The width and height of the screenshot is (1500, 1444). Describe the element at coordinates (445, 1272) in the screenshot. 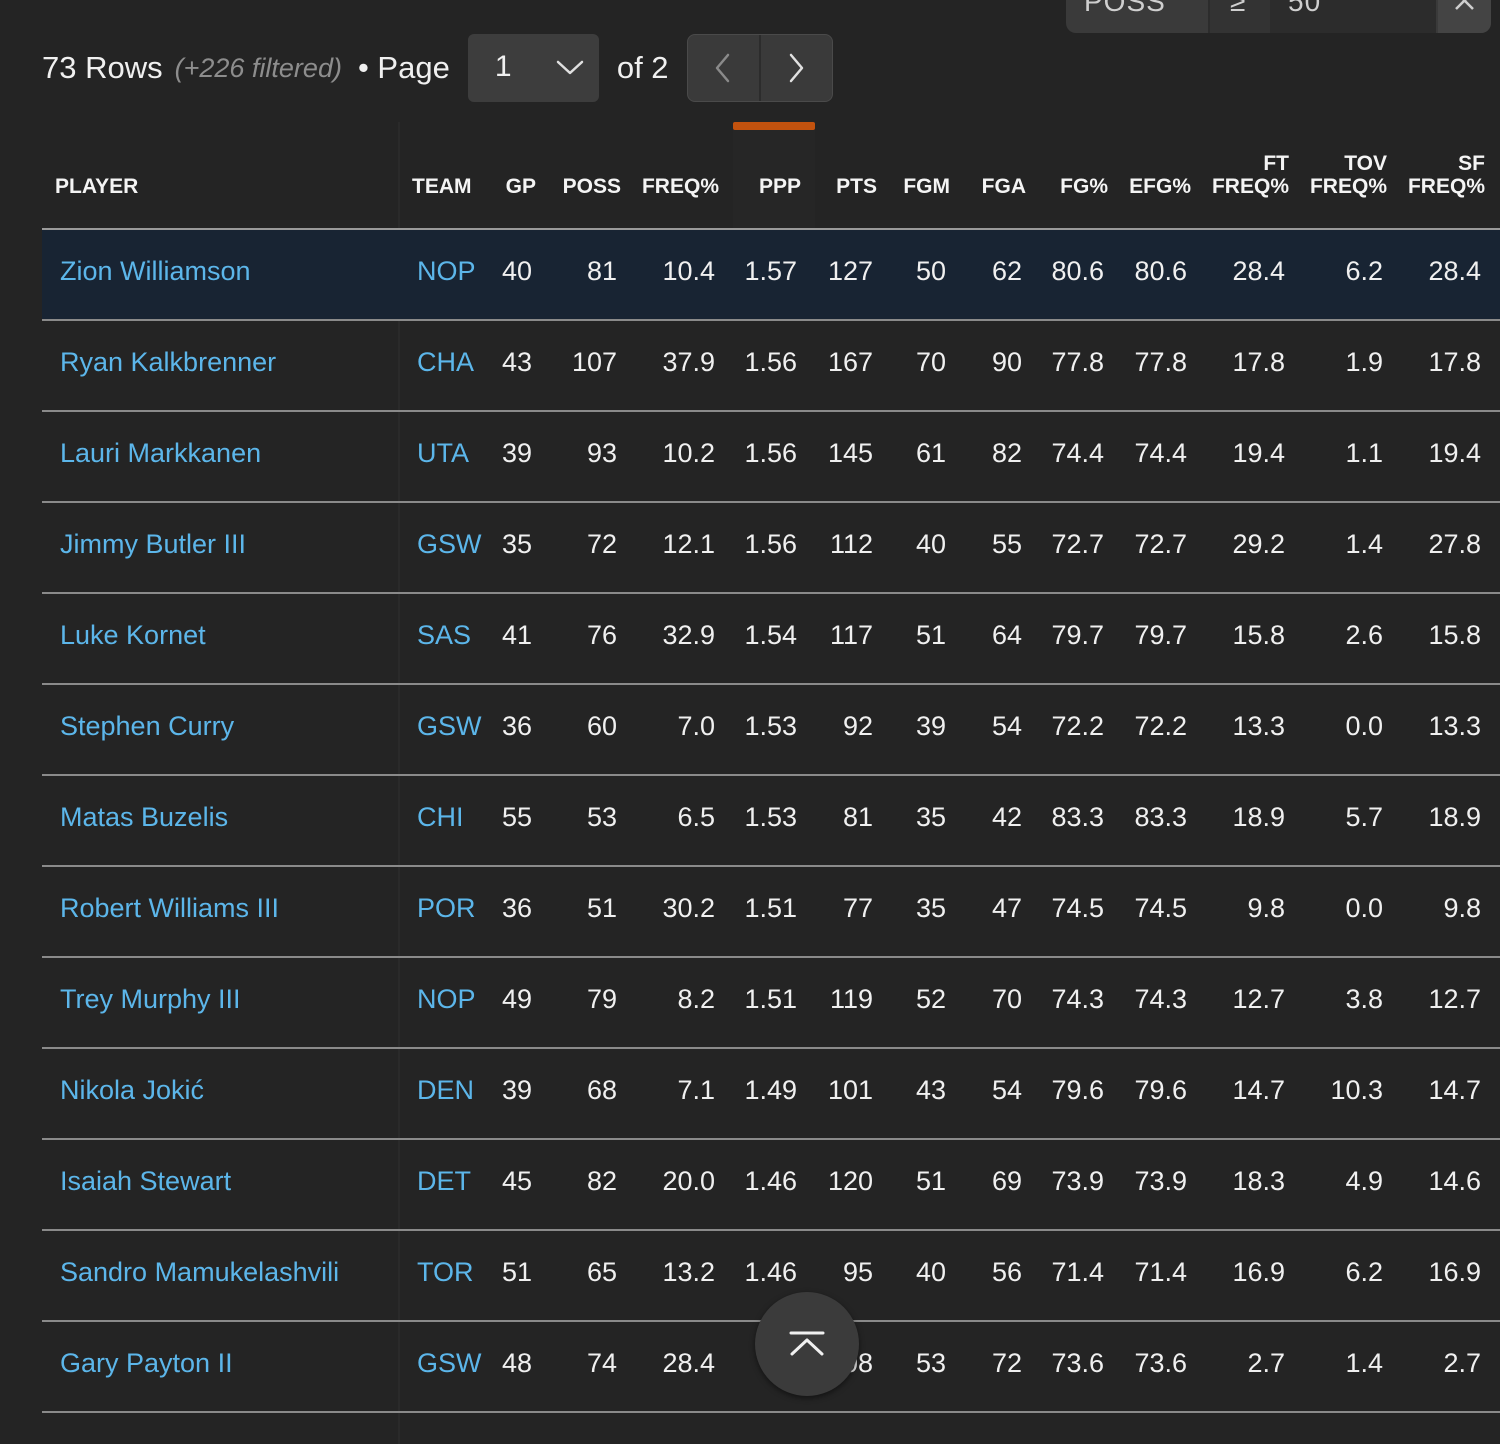

I see `team-link: TOR` at that location.